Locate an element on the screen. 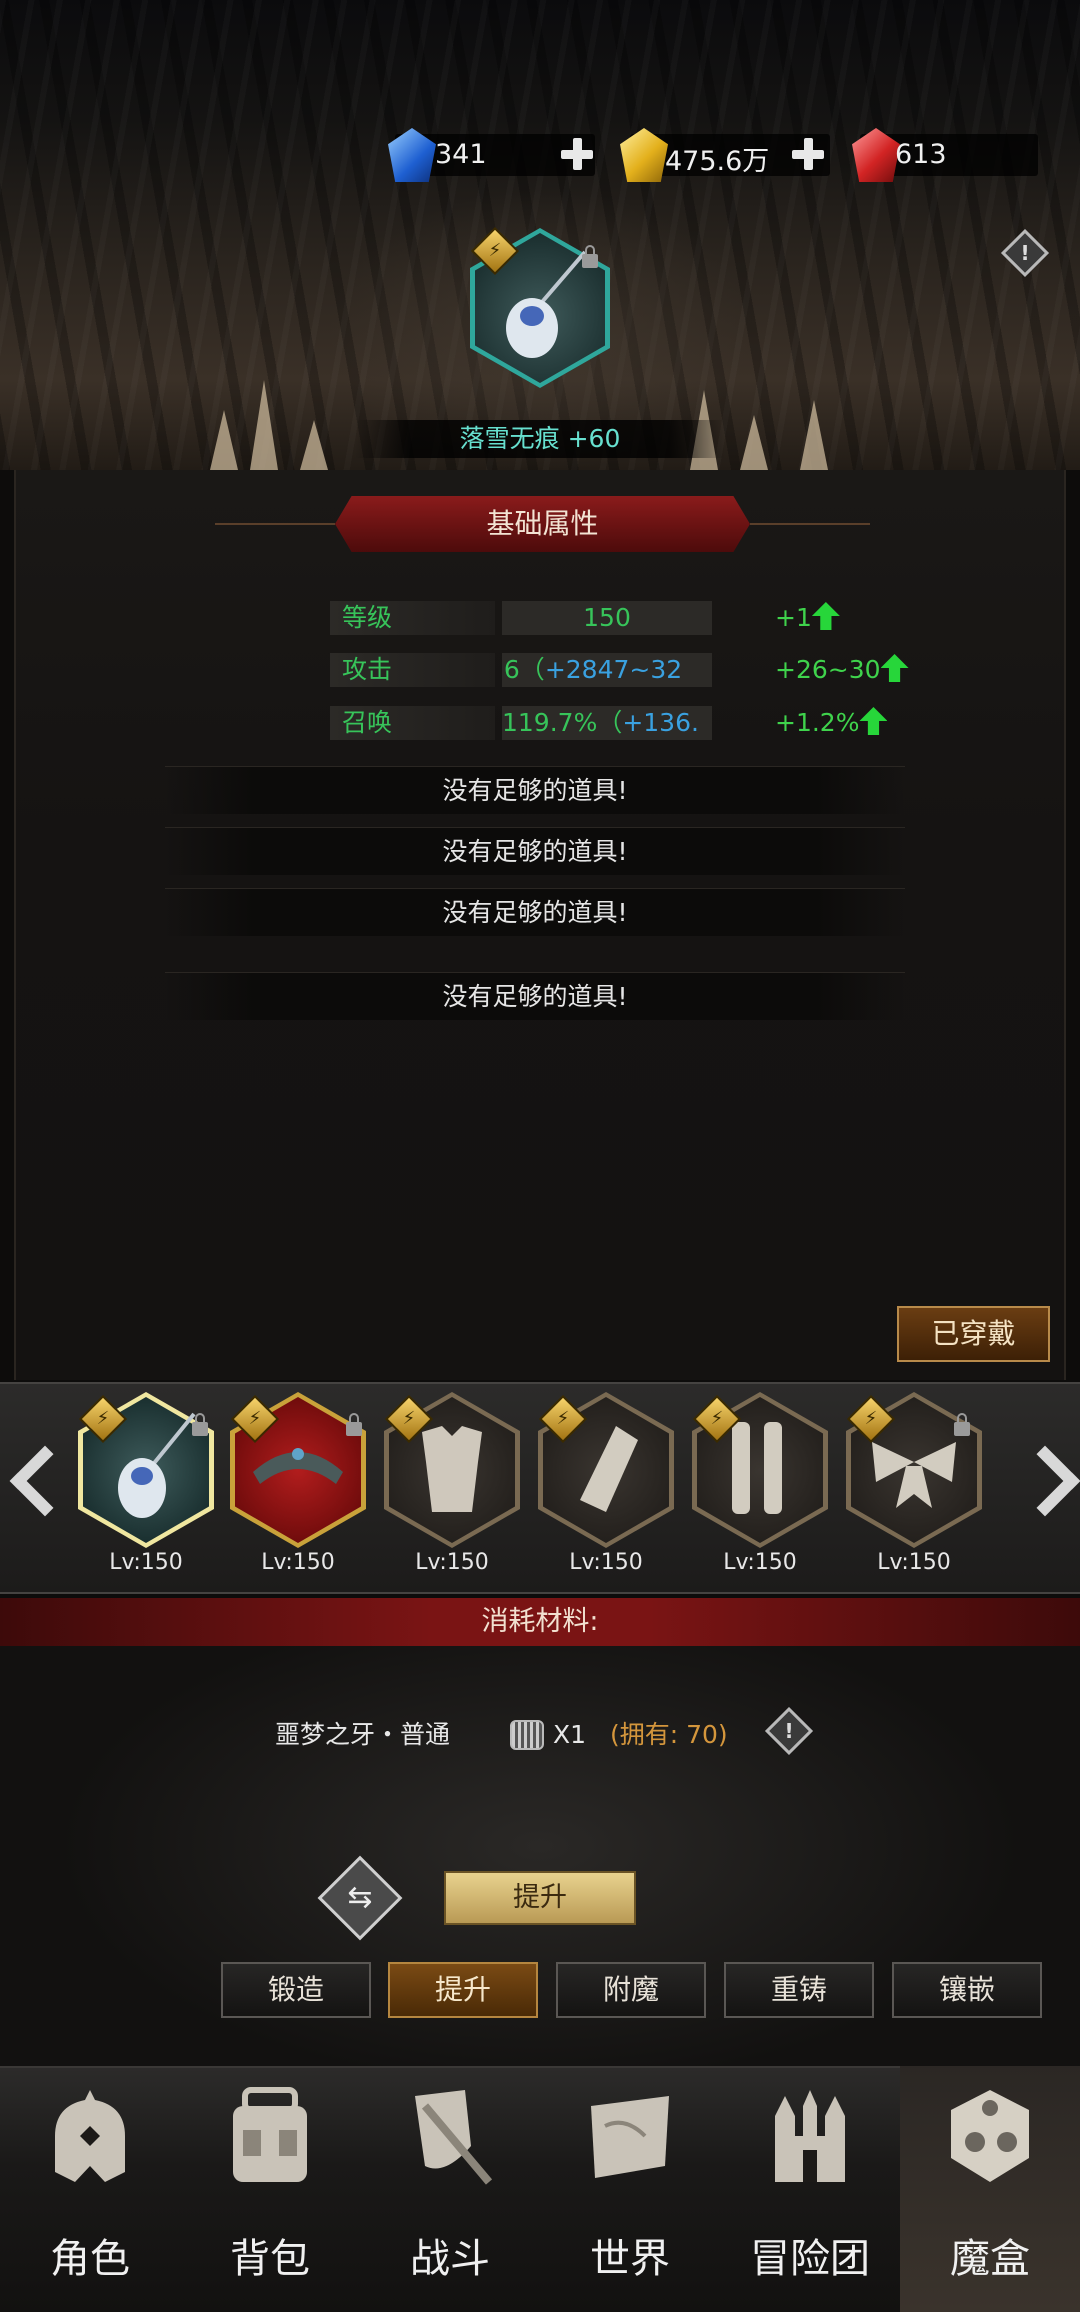 The image size is (1080, 2312). red-gem-count: 613 is located at coordinates (921, 154).